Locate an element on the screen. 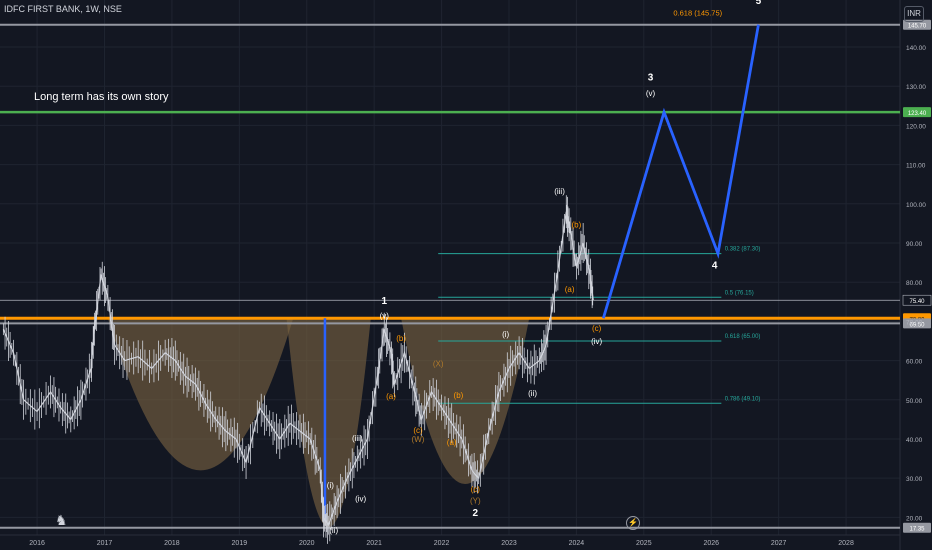  last-price-tag: 75.40 is located at coordinates (917, 302).